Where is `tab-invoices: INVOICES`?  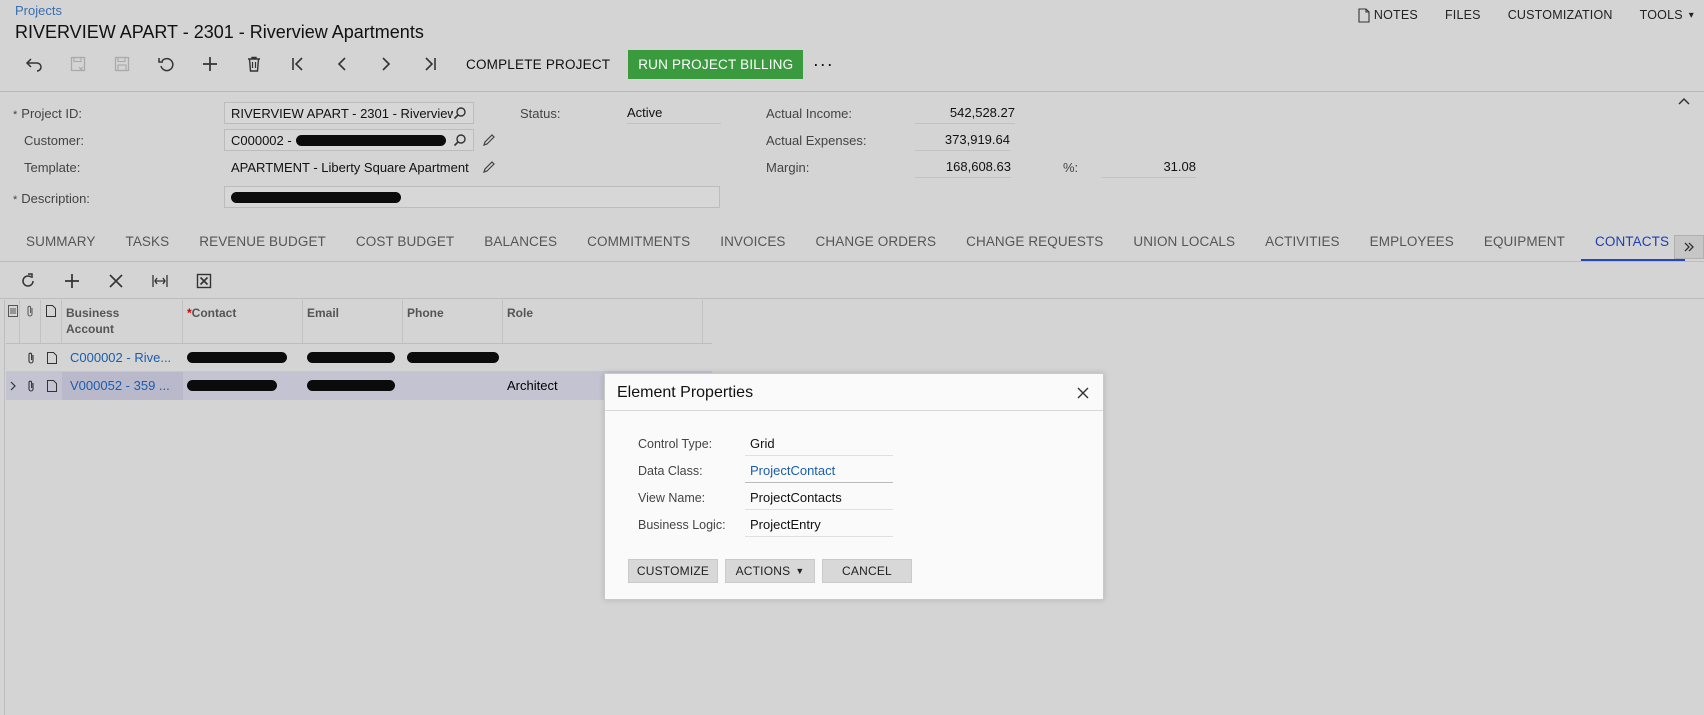
tab-invoices: INVOICES is located at coordinates (753, 245).